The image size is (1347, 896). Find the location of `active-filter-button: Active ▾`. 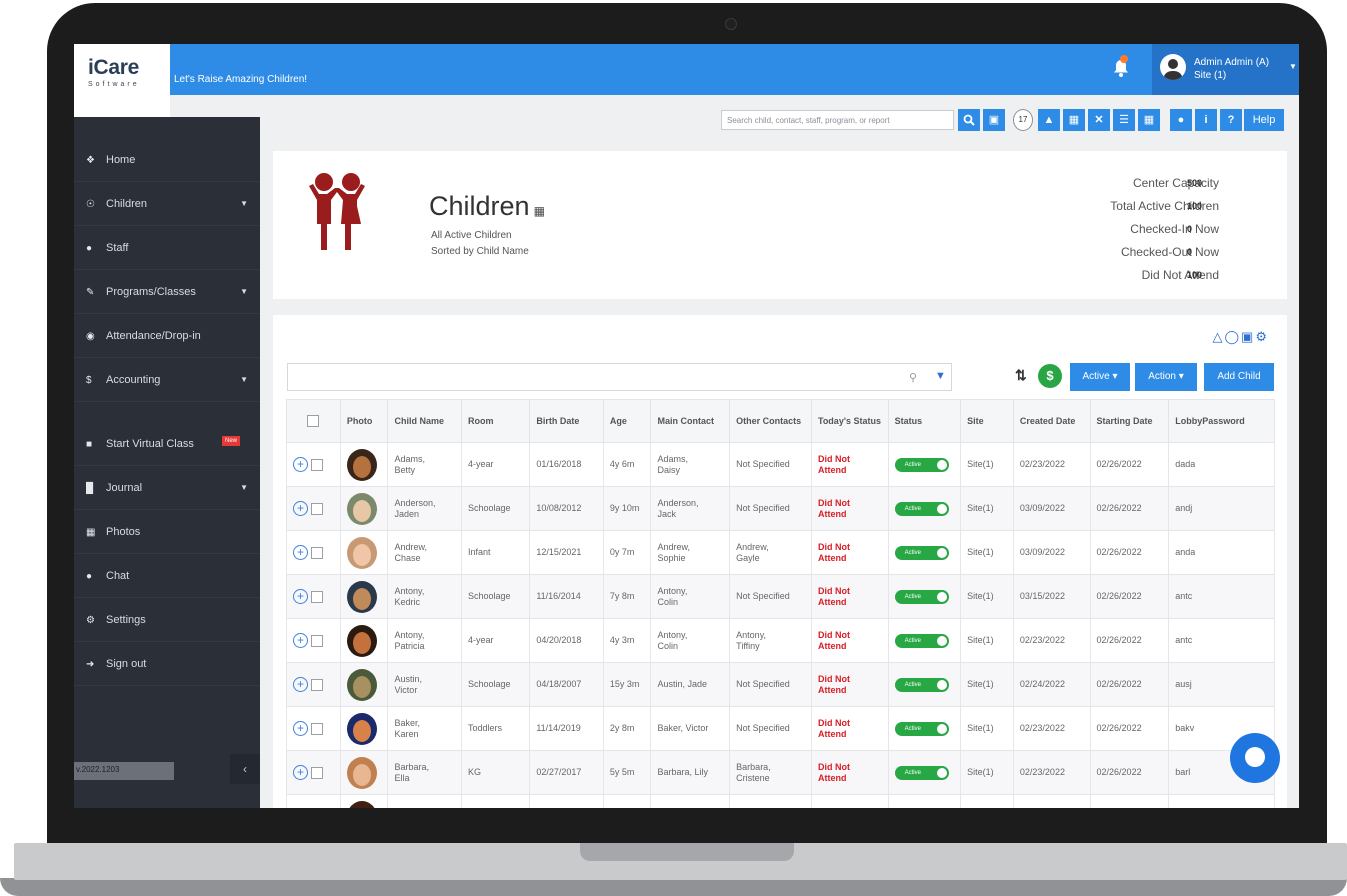

active-filter-button: Active ▾ is located at coordinates (1100, 377).